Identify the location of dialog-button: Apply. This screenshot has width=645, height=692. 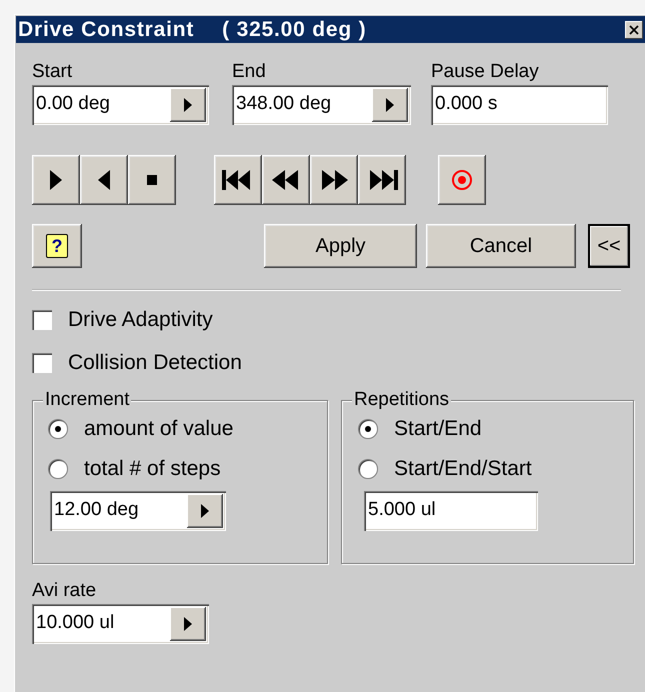
(340, 246).